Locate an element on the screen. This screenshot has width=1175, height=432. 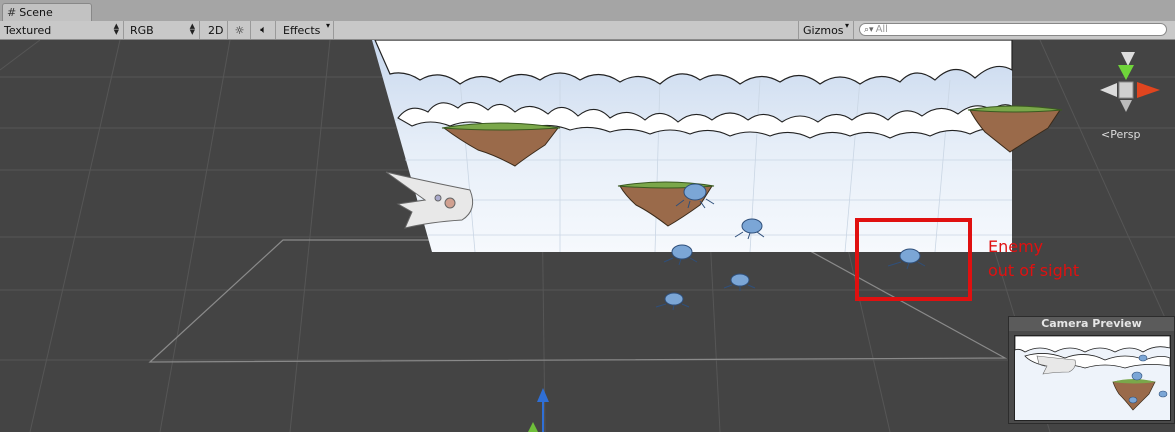
tab-scene: # Scene is located at coordinates (47, 12).